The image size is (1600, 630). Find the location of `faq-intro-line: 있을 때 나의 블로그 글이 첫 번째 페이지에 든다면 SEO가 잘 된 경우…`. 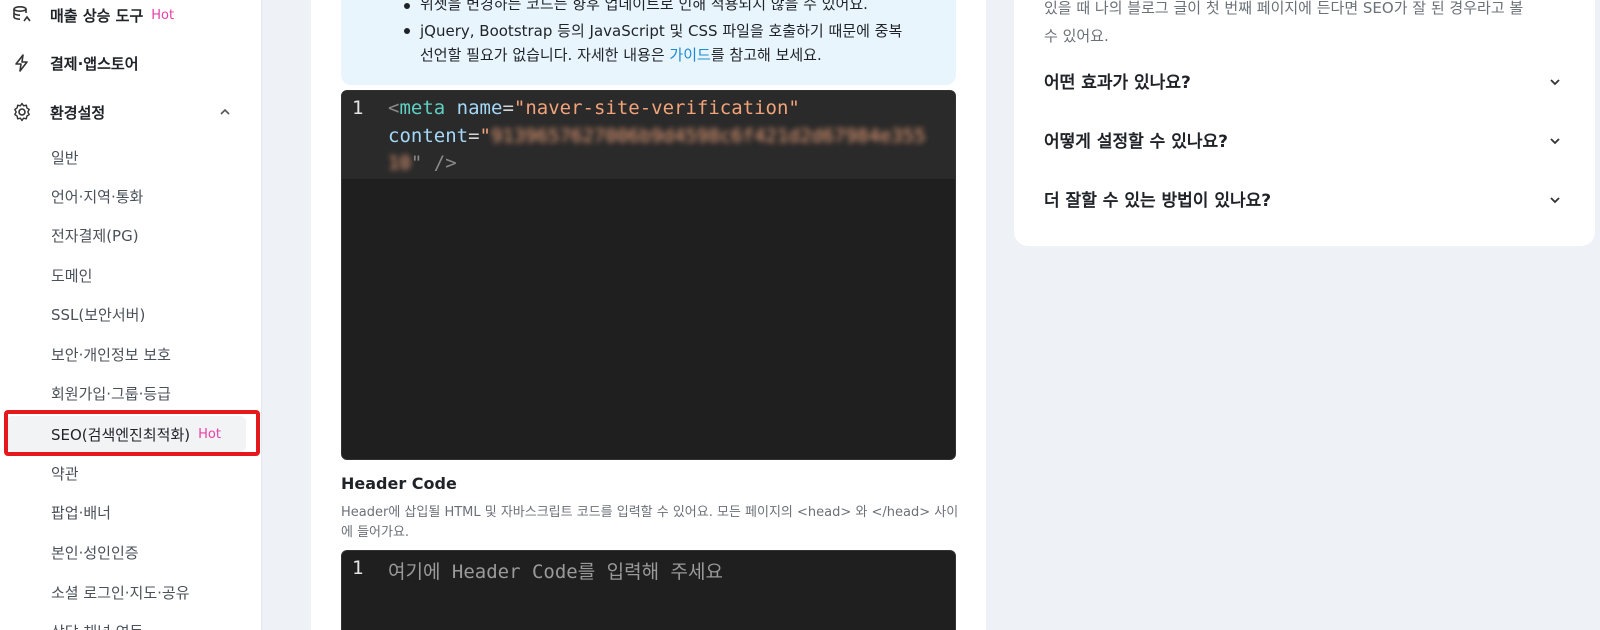

faq-intro-line: 있을 때 나의 블로그 글이 첫 번째 페이지에 든다면 SEO가 잘 된 경우… is located at coordinates (1284, 8).